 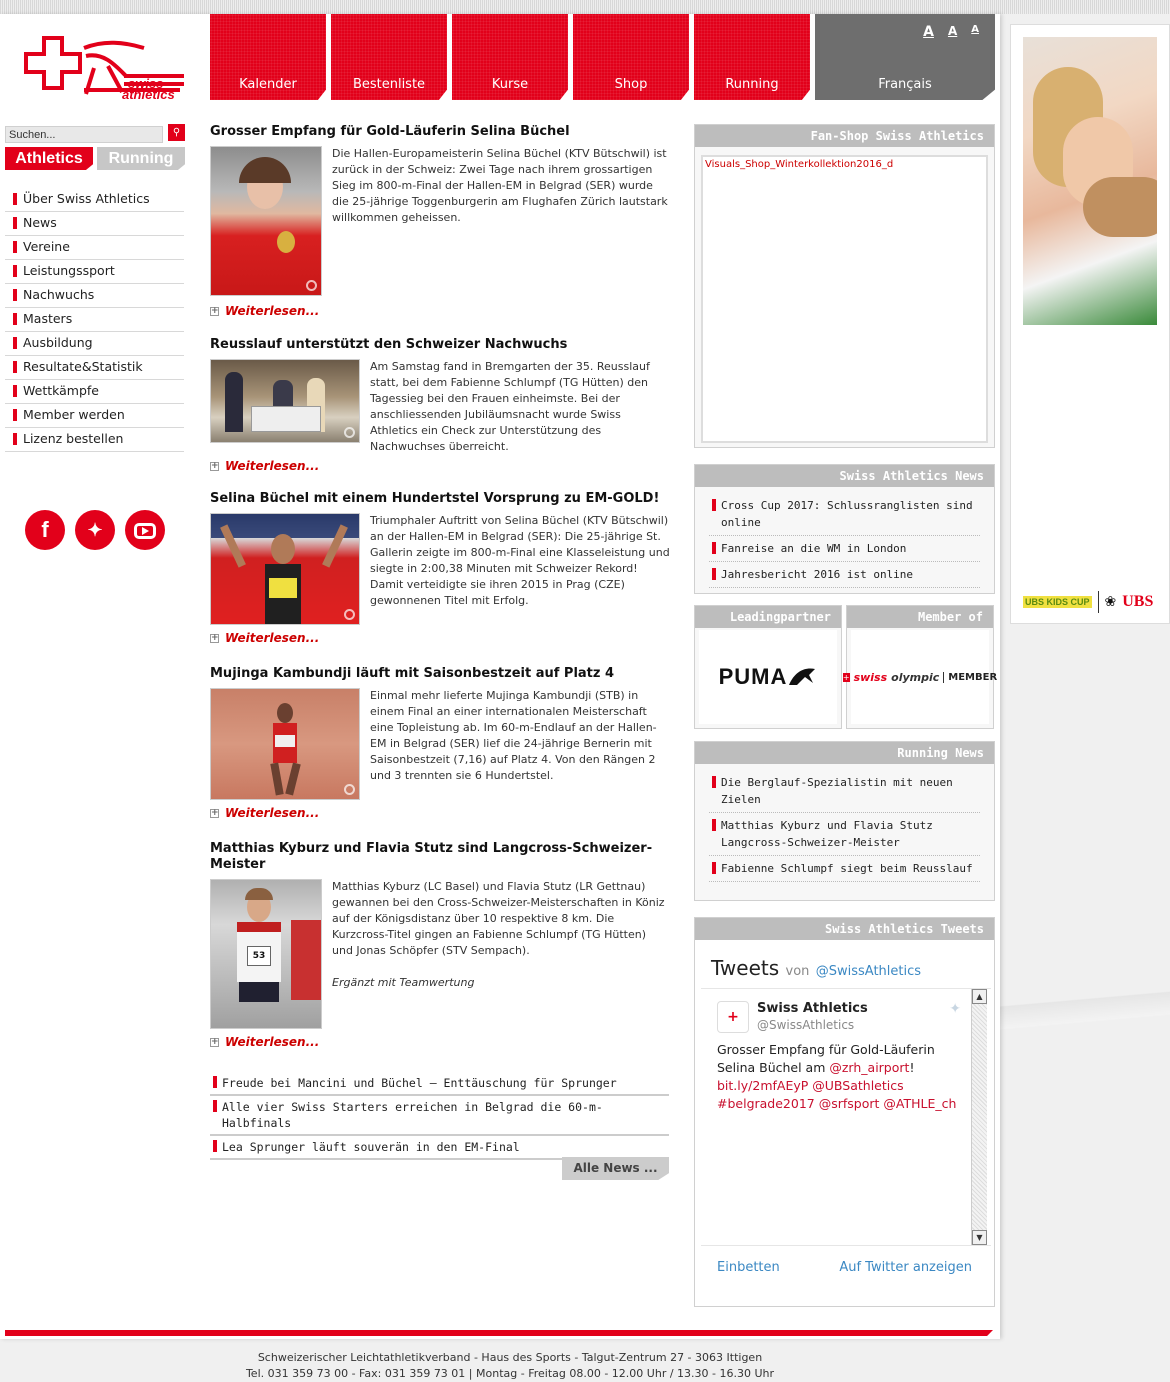 What do you see at coordinates (844, 869) in the screenshot?
I see `running-news-item: Fabienne Schlumpf siegt beim Reusslauf` at bounding box center [844, 869].